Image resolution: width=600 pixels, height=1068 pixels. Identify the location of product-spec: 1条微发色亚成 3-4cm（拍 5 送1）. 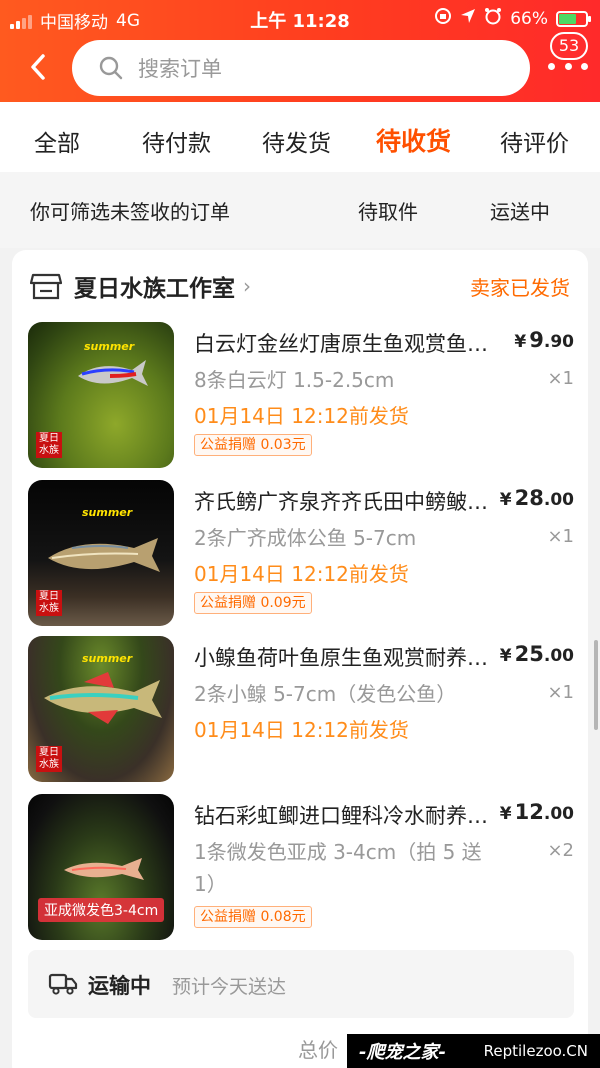
(338, 868).